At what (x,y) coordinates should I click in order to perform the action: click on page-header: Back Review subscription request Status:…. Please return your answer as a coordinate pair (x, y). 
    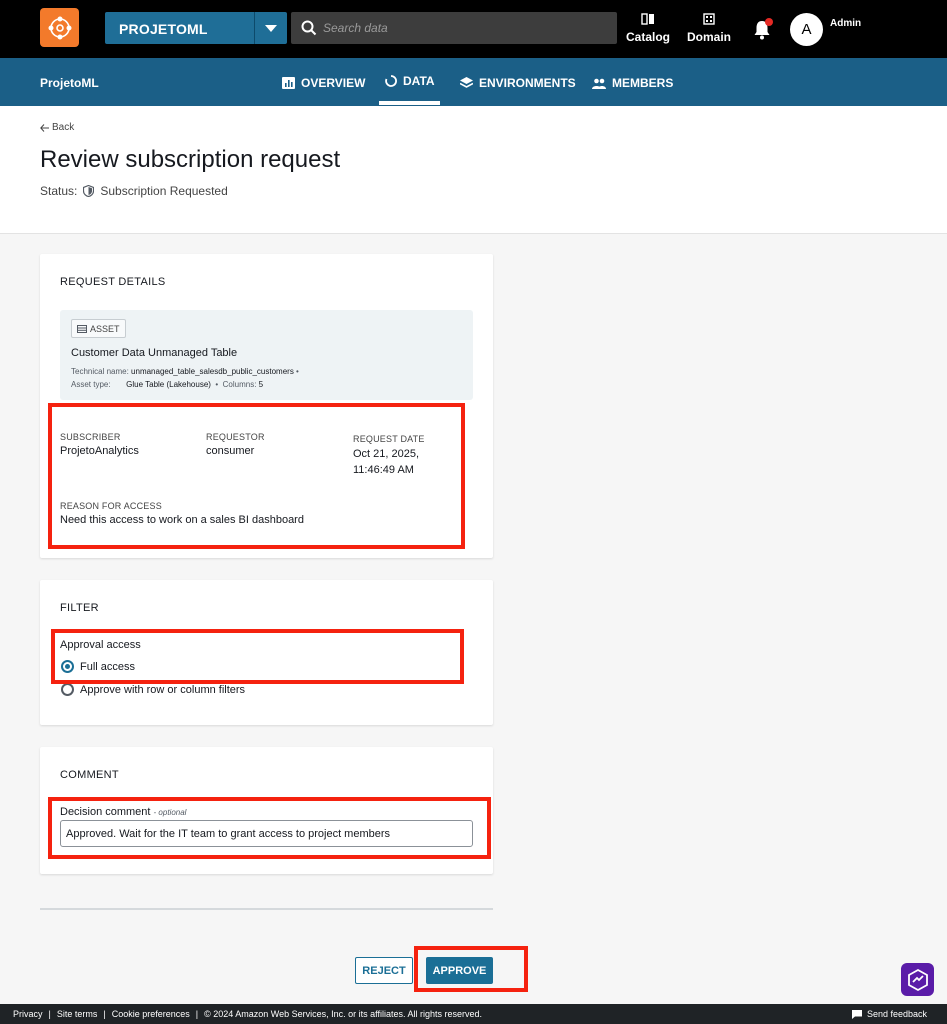
    Looking at the image, I should click on (473, 170).